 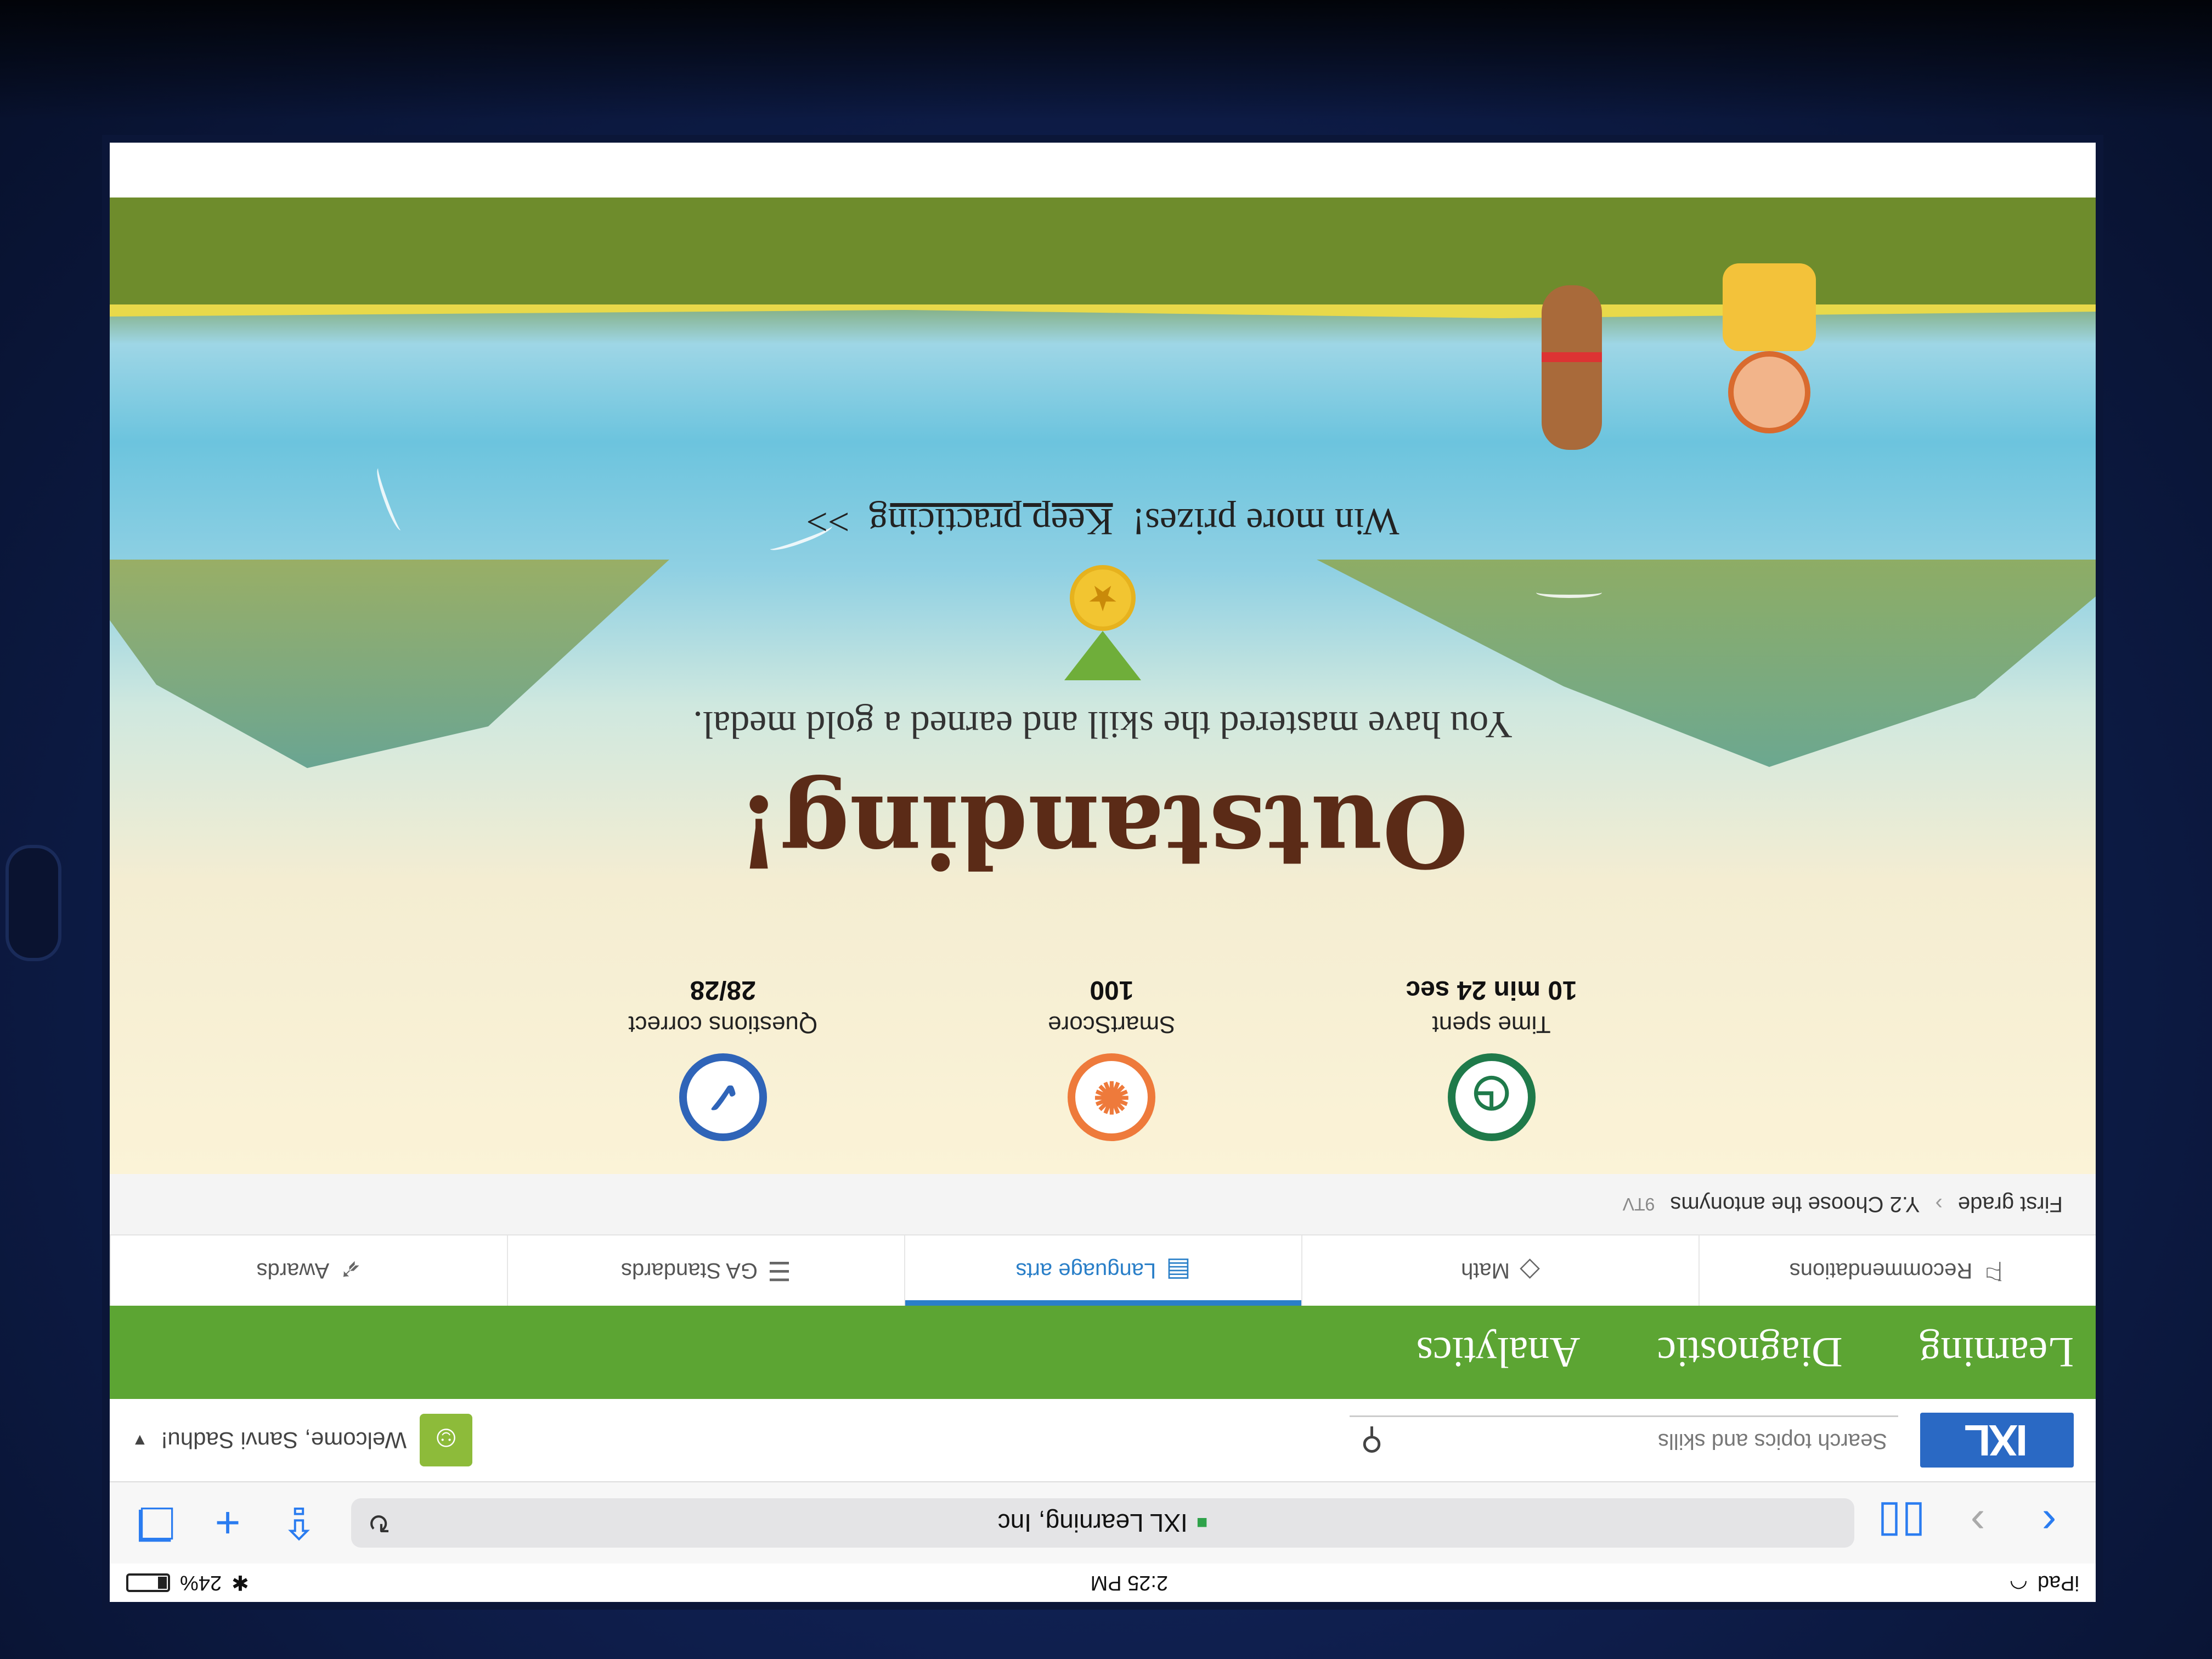 What do you see at coordinates (723, 1097) in the screenshot?
I see `checkmark-icon: ✓` at bounding box center [723, 1097].